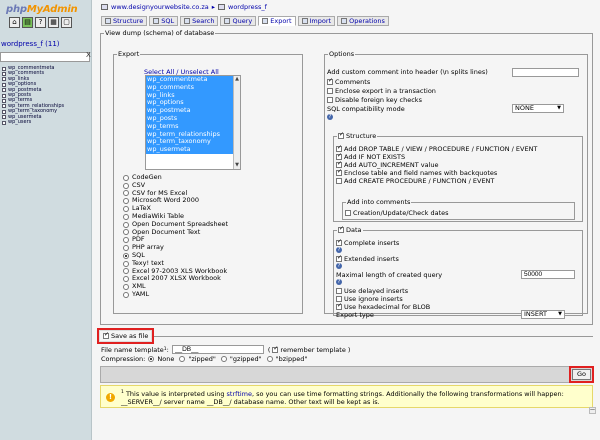 This screenshot has height=440, width=600. I want to click on database-title: wordpress_f (11), so click(30, 44).